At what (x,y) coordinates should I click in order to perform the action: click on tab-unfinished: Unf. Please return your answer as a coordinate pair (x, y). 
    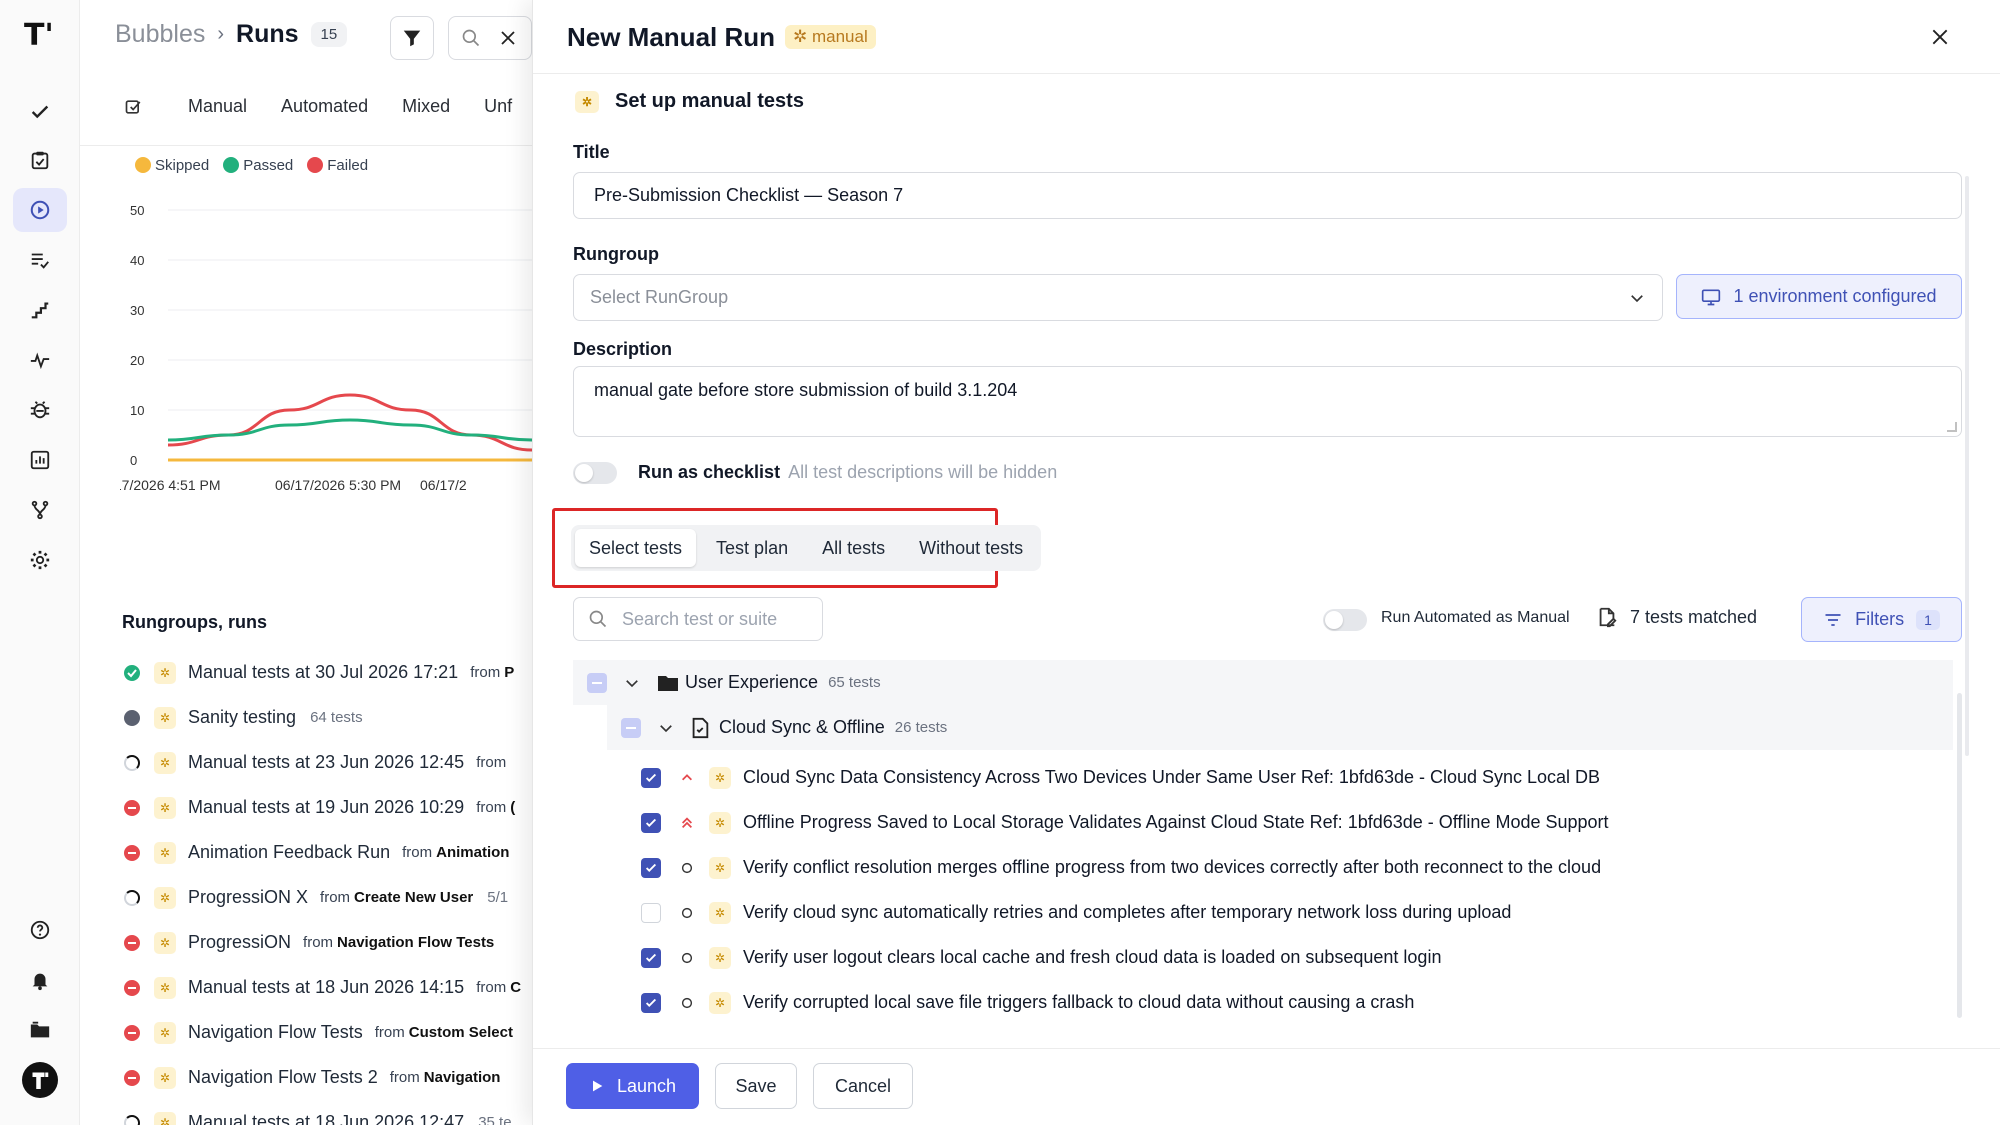
    Looking at the image, I should click on (498, 106).